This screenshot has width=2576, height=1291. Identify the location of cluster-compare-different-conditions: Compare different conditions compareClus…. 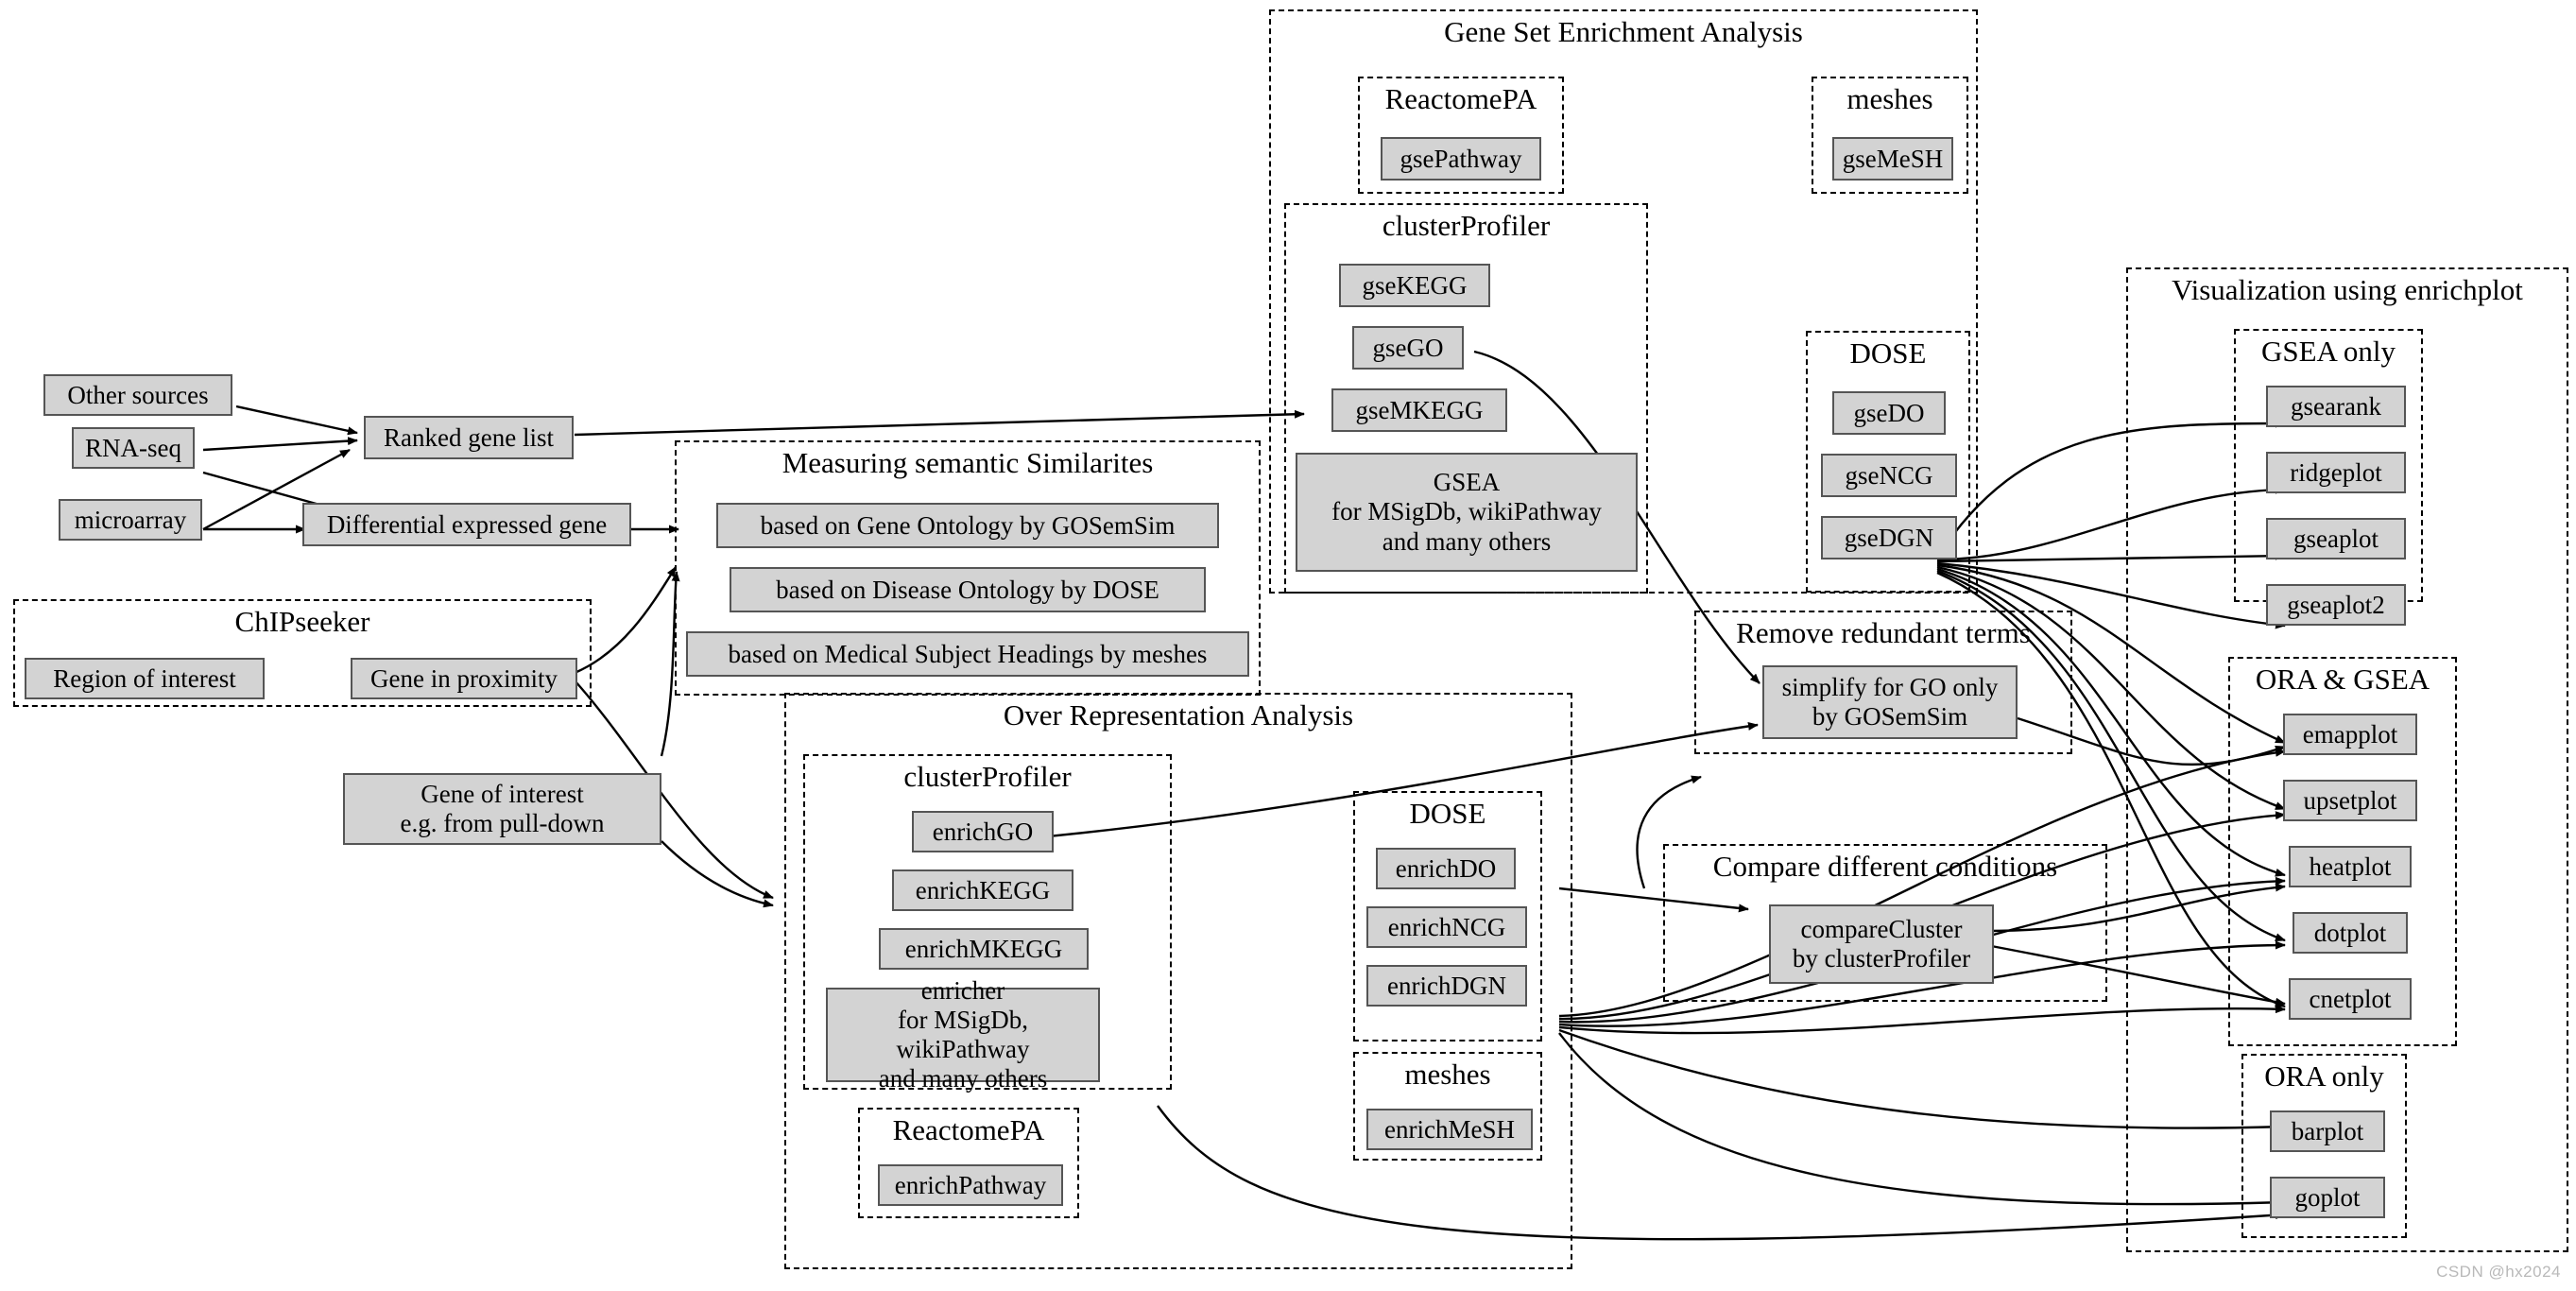
(1885, 923).